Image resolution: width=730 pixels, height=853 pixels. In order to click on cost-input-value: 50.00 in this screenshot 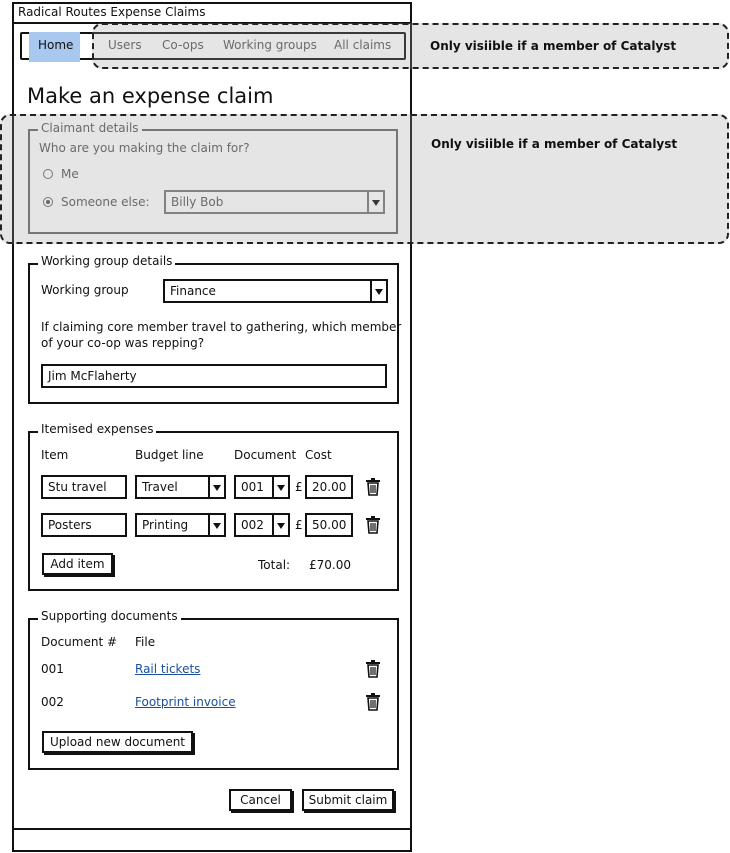, I will do `click(329, 525)`.